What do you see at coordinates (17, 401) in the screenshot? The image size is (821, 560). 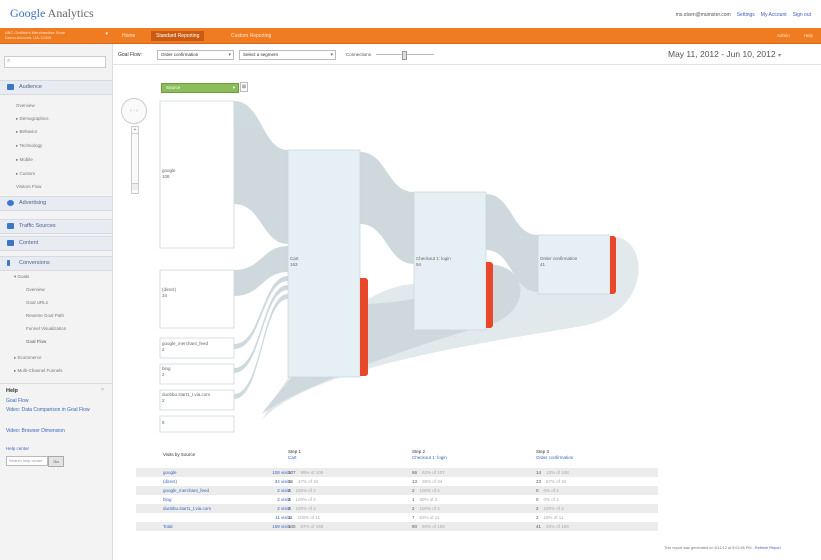 I see `help-link-goal-flow: Goal Flow` at bounding box center [17, 401].